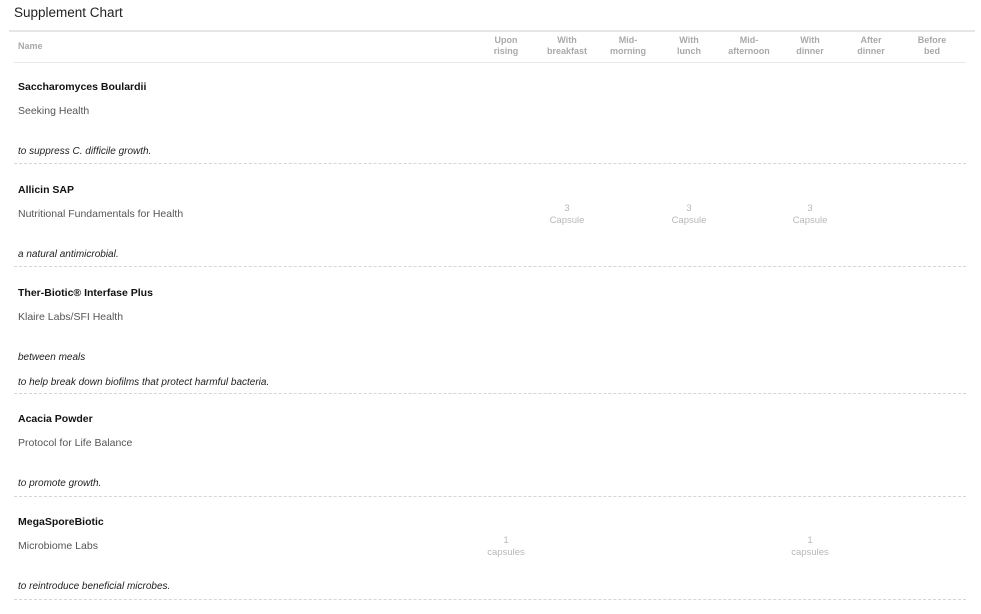 The width and height of the screenshot is (981, 614). Describe the element at coordinates (871, 40) in the screenshot. I see `column-header-line: After` at that location.